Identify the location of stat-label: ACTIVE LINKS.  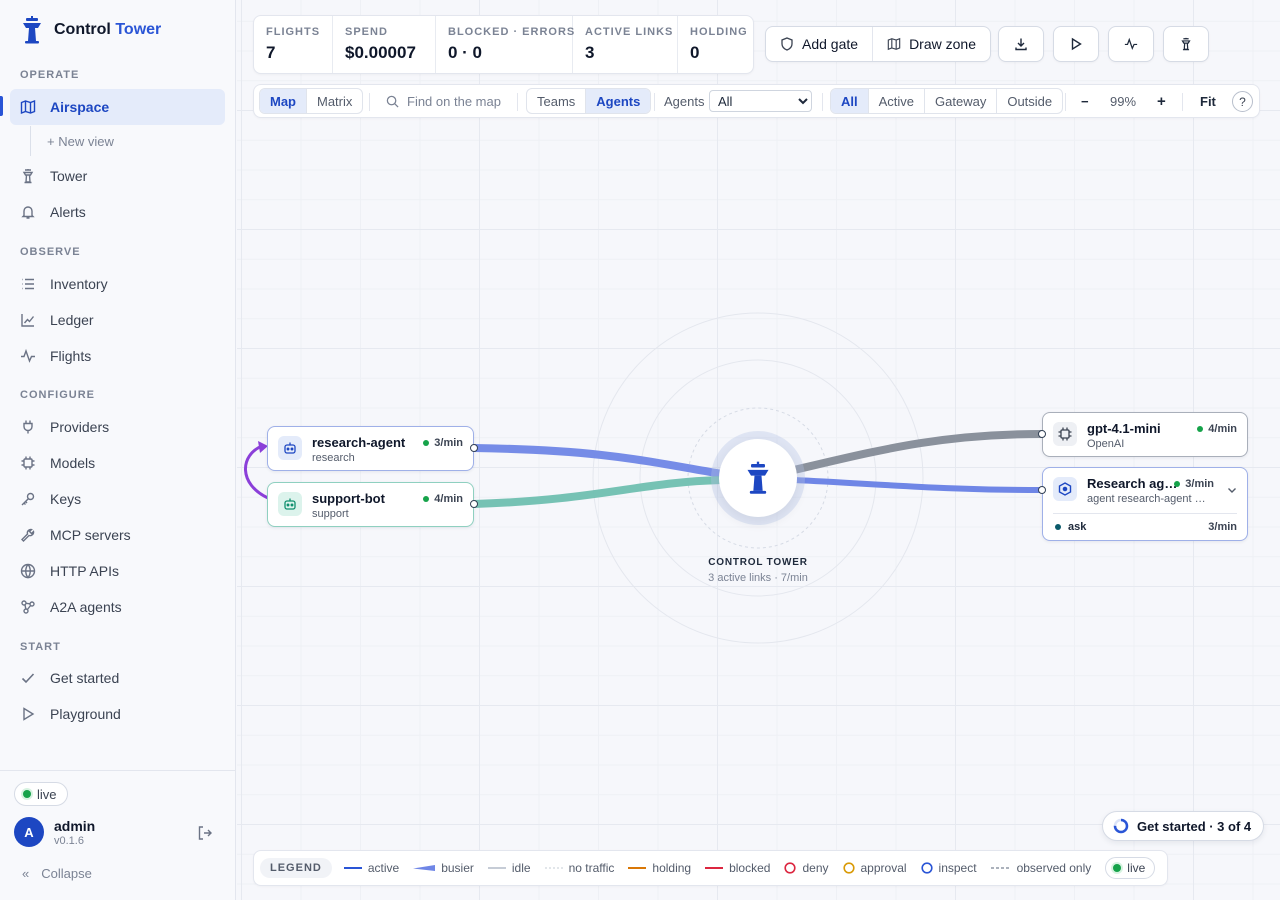
(629, 32).